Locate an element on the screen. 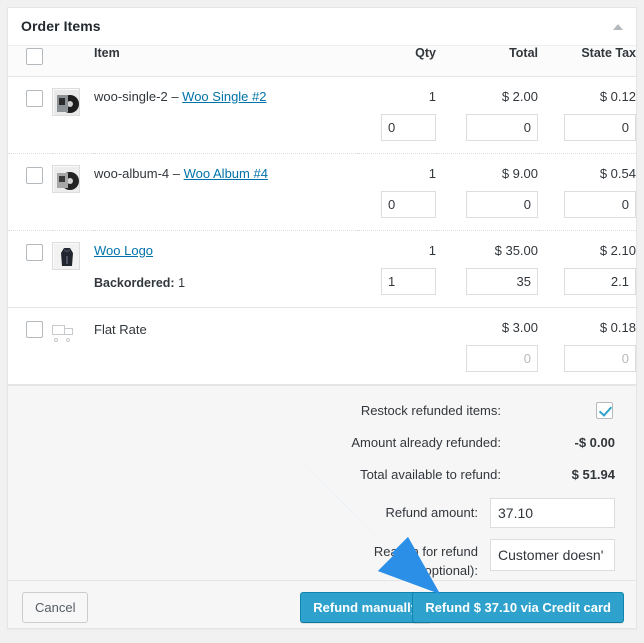 This screenshot has height=643, width=644. thumbnail-header is located at coordinates (73, 61).